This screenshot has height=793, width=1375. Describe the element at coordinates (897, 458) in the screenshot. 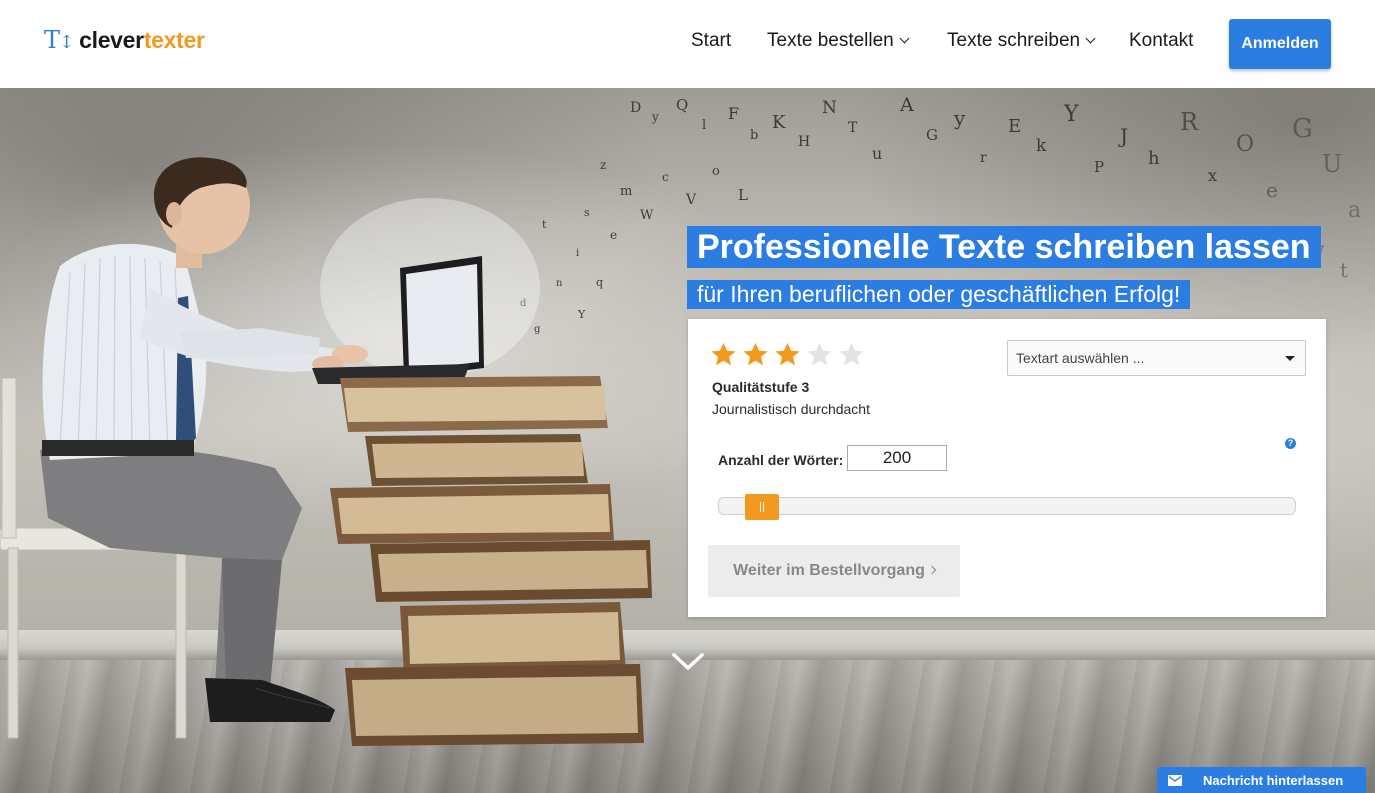

I see `word-count-input` at that location.